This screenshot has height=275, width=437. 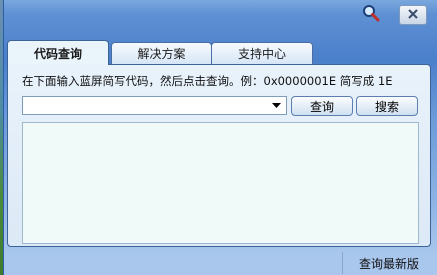 I want to click on search-icon, so click(x=371, y=14).